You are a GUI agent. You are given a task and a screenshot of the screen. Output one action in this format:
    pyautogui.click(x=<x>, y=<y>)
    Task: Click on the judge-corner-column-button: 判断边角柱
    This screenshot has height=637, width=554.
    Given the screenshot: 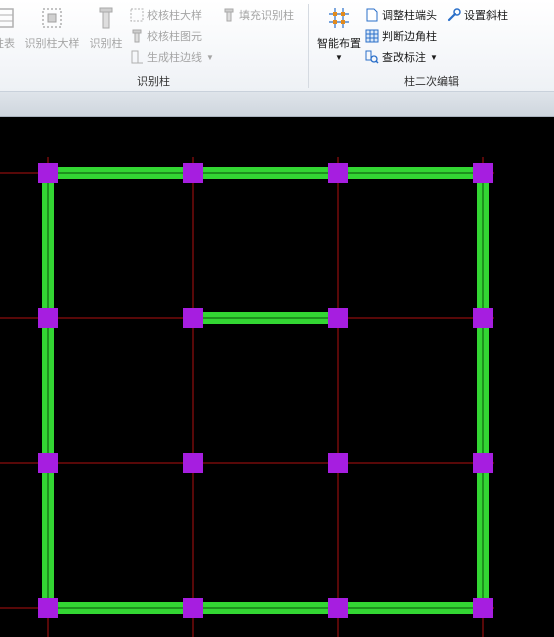 What is the action you would take?
    pyautogui.click(x=401, y=36)
    